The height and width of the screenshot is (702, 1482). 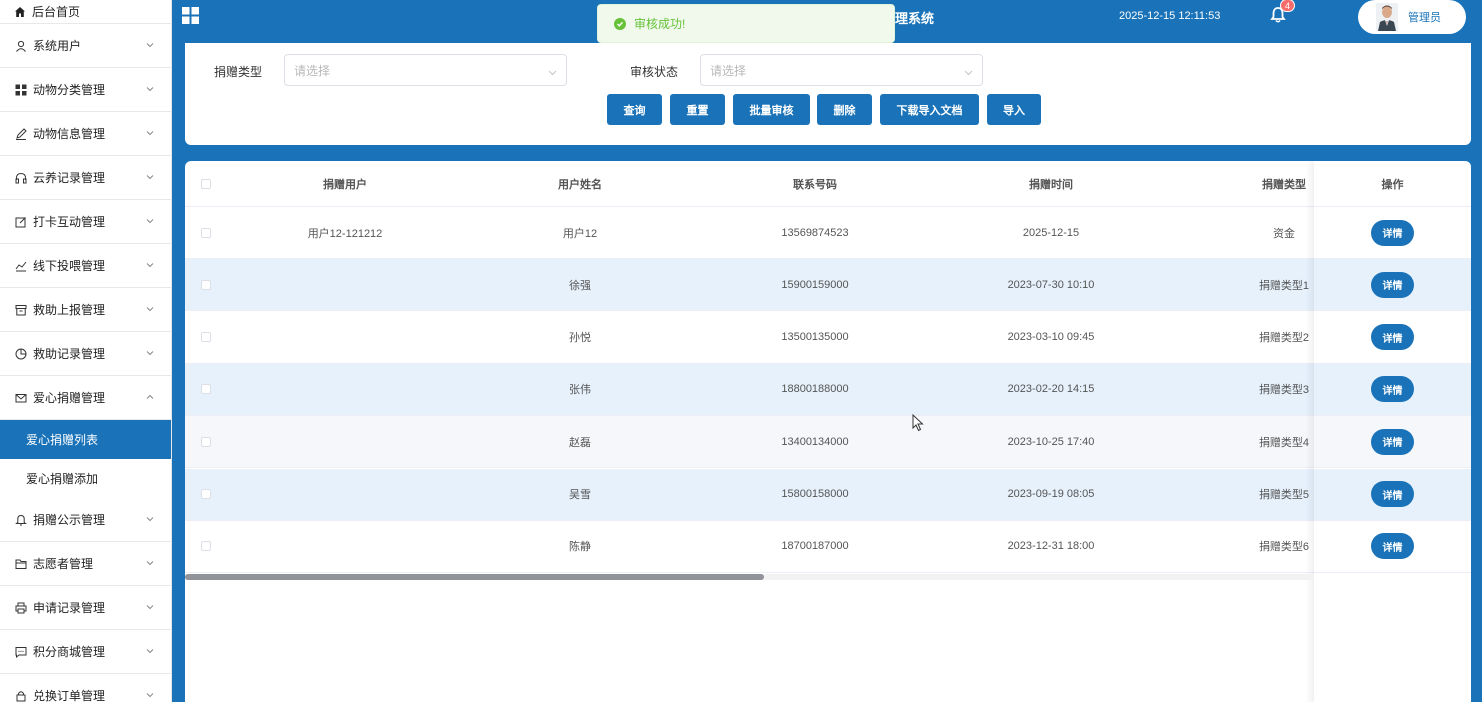 I want to click on table-row: 孙悦 13500135000 2023-03-10 09:45 捐赠类型2 详情, so click(x=828, y=337).